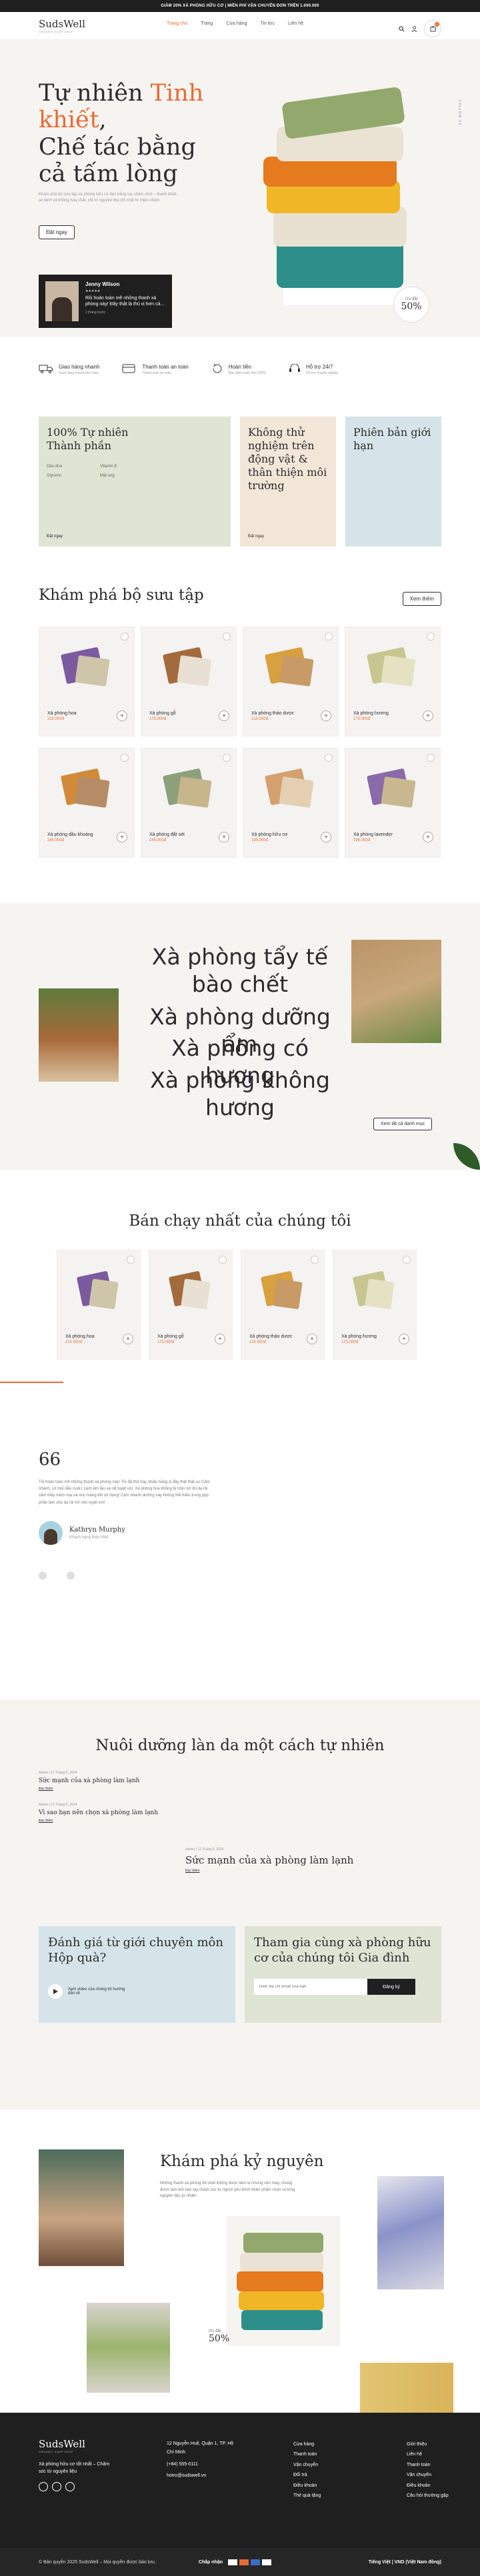 This screenshot has height=2576, width=480. Describe the element at coordinates (310, 1987) in the screenshot. I see `email-input` at that location.